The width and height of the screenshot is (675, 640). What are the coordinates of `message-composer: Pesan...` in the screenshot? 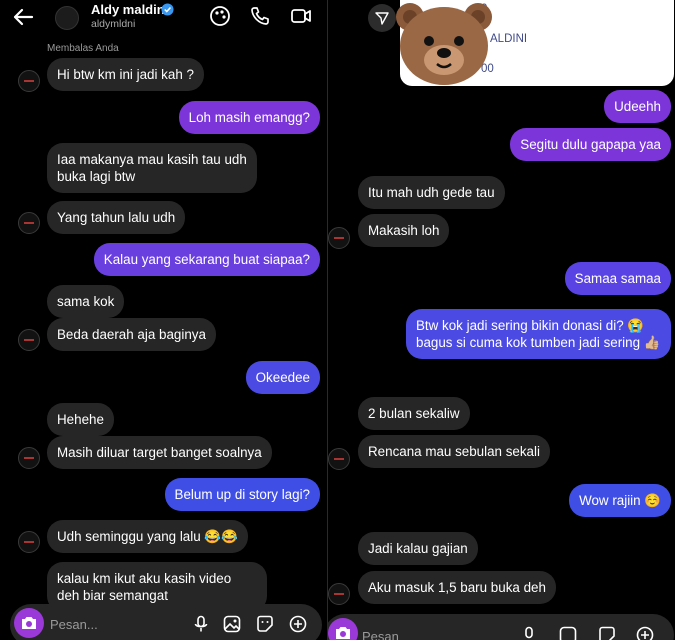 It's located at (166, 622).